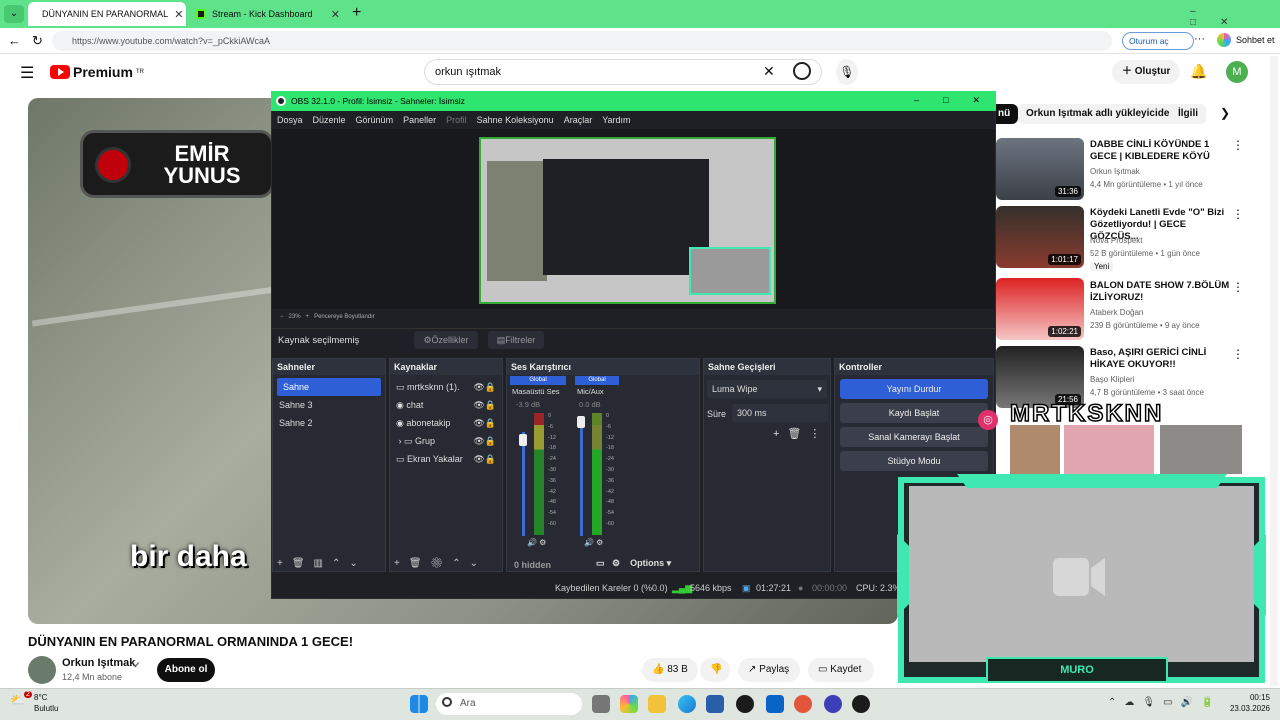 The height and width of the screenshot is (720, 1280). What do you see at coordinates (1248, 697) in the screenshot?
I see `clock-time: 00:15` at bounding box center [1248, 697].